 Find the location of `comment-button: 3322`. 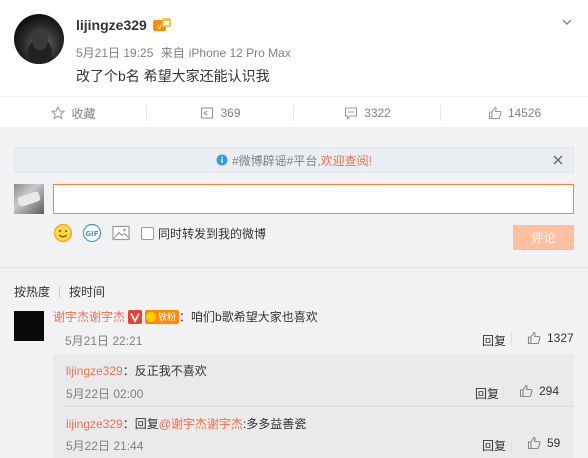

comment-button: 3322 is located at coordinates (367, 113).